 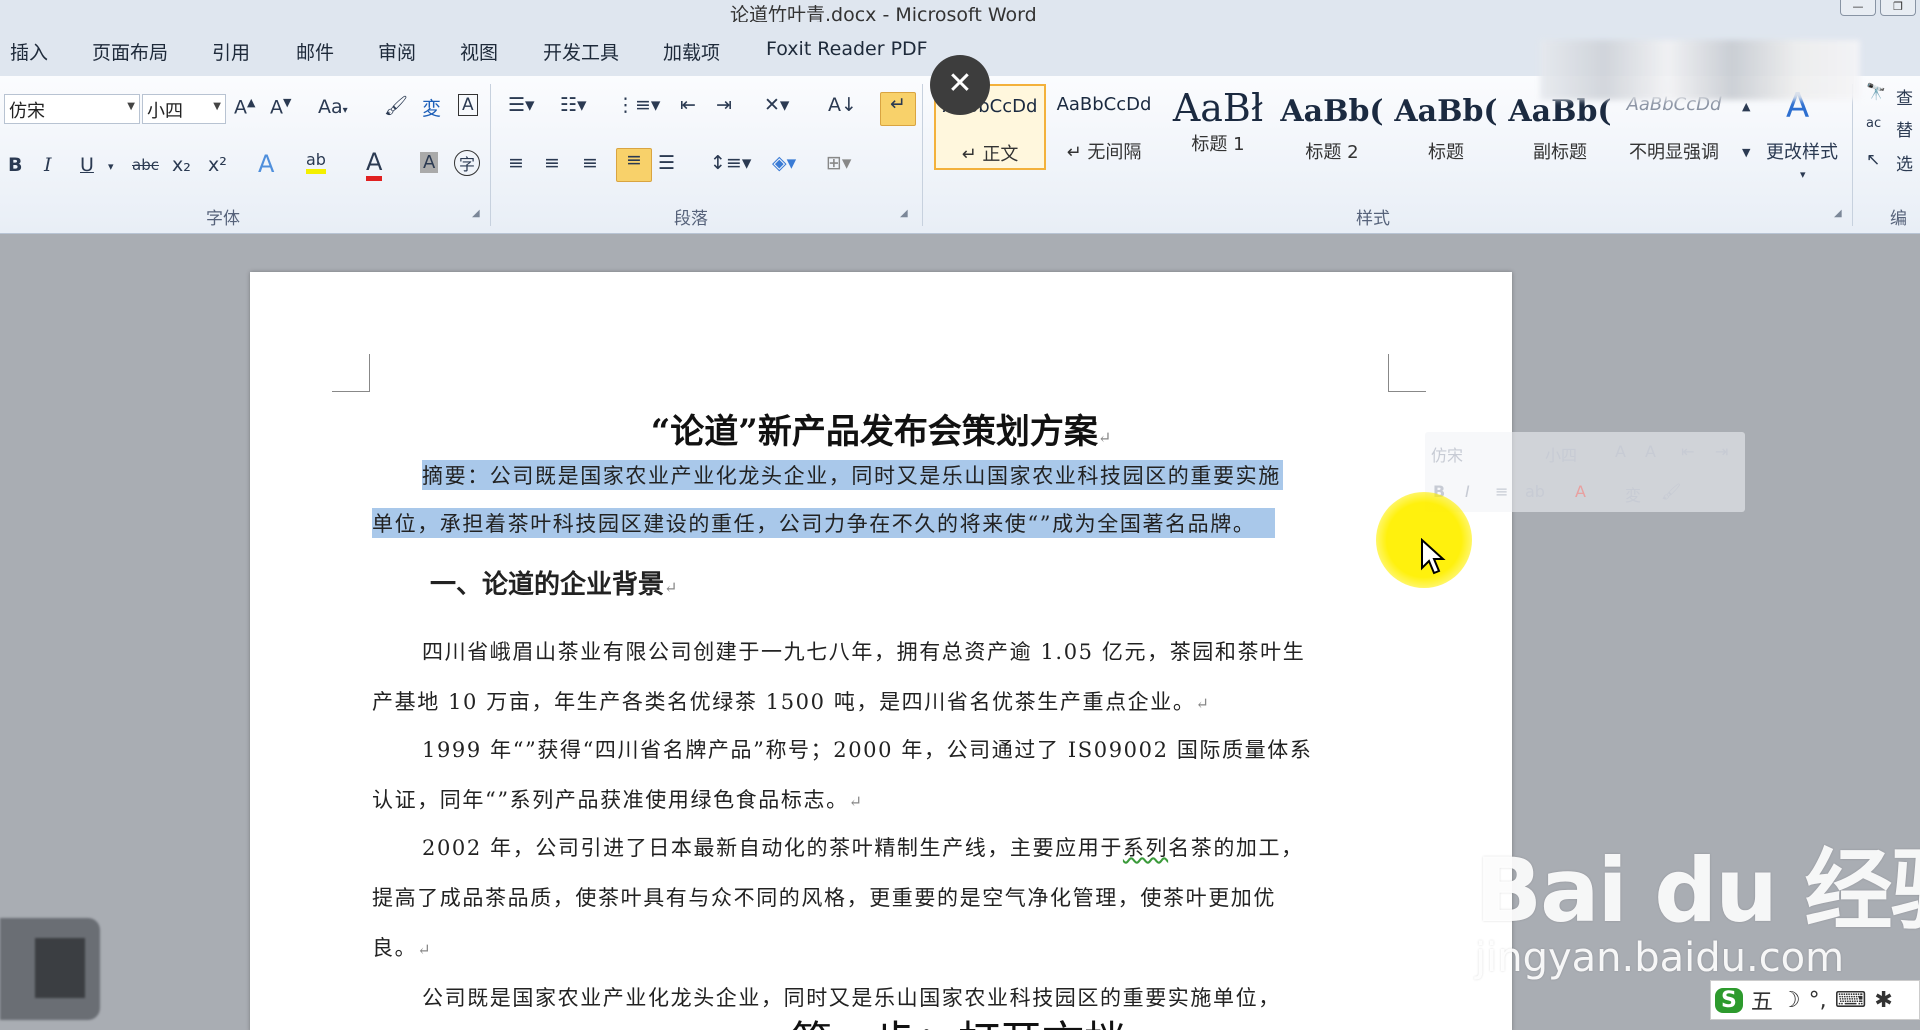 What do you see at coordinates (922, 155) in the screenshot?
I see `divider` at bounding box center [922, 155].